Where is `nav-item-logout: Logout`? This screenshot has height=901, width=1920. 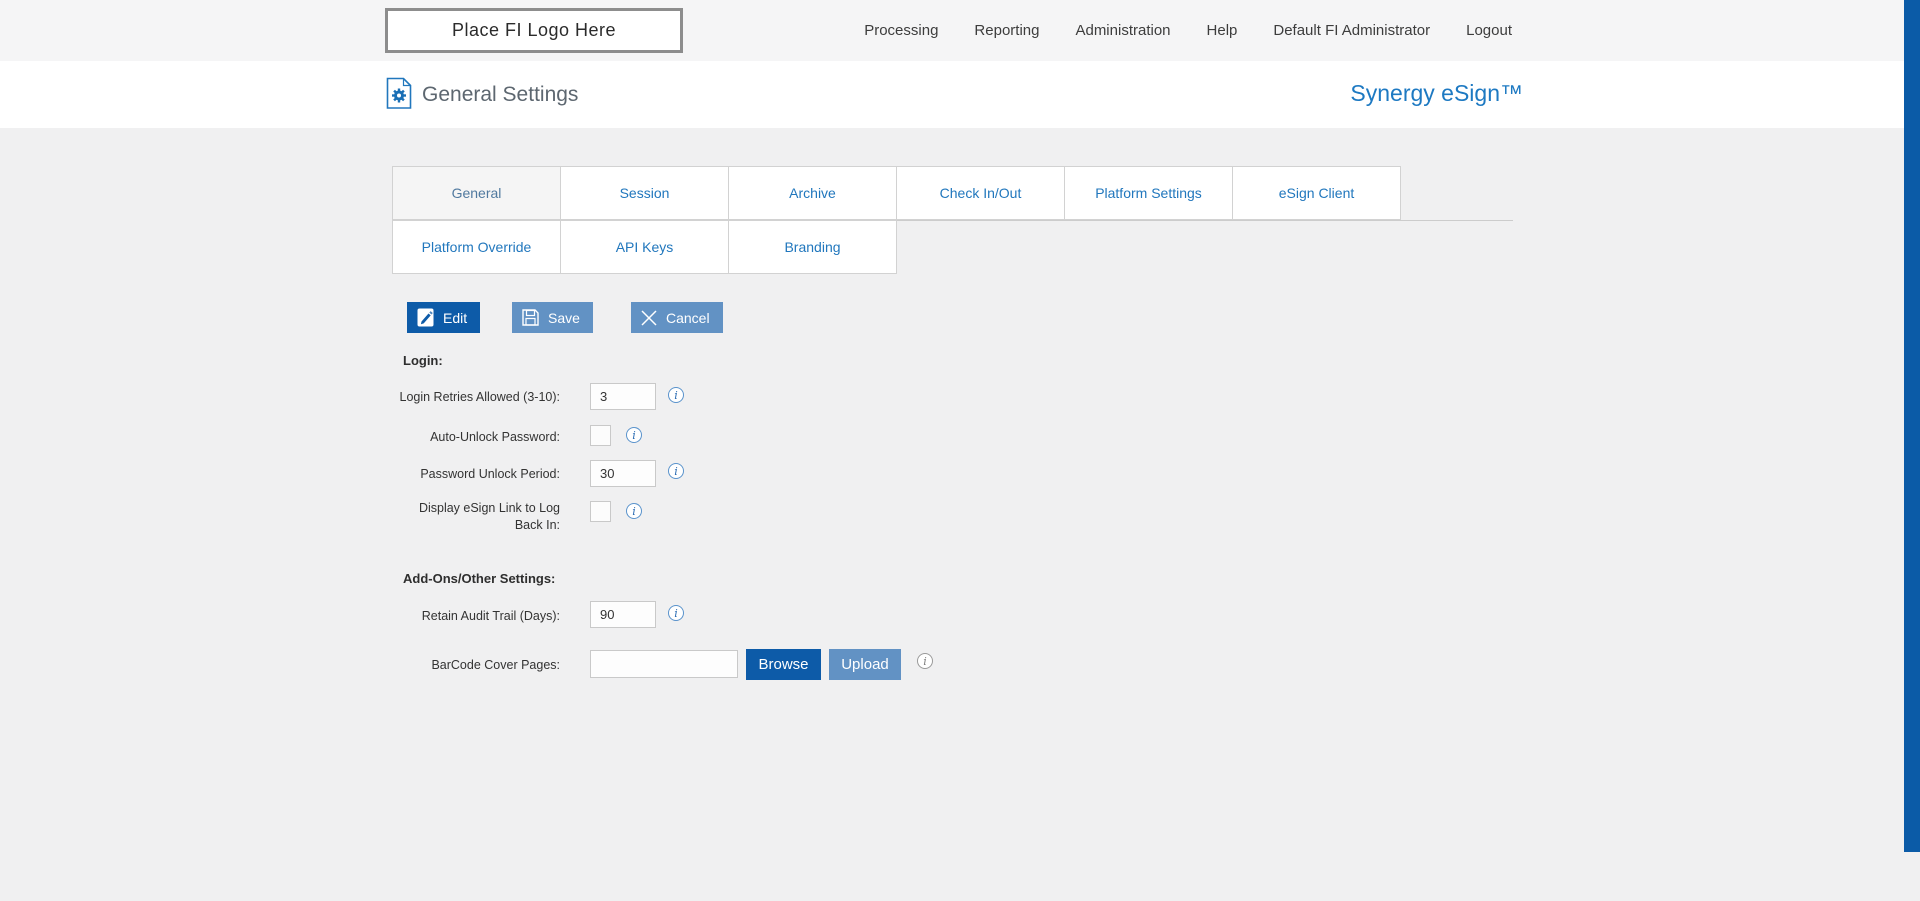
nav-item-logout: Logout is located at coordinates (1489, 30).